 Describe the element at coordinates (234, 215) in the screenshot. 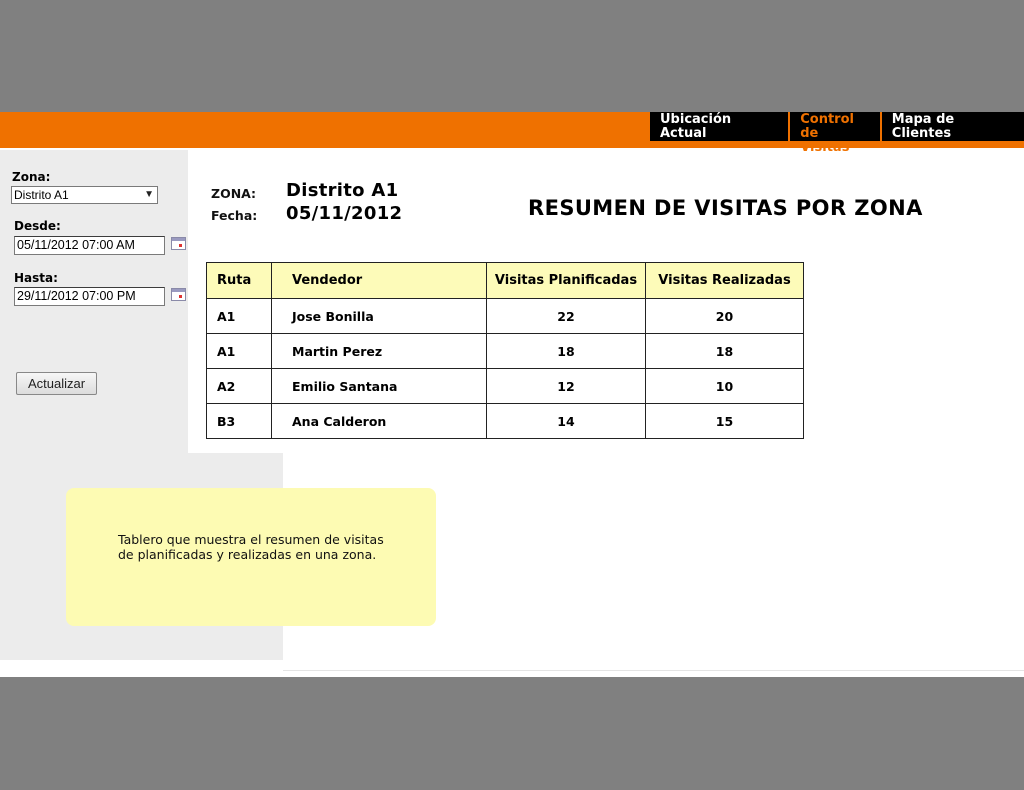

I see `fecha-label: Fecha:` at that location.